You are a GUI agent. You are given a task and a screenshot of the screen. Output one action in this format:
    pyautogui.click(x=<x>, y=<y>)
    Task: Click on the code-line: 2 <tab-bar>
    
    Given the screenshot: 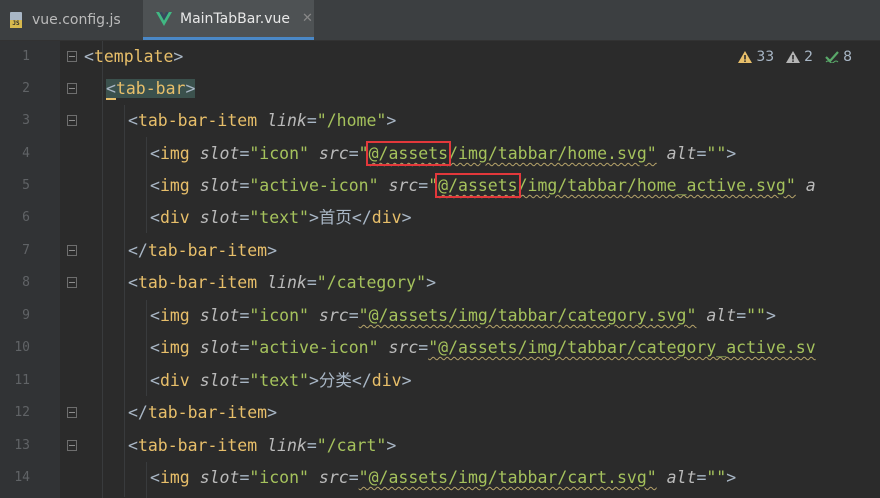 What is the action you would take?
    pyautogui.click(x=109, y=89)
    